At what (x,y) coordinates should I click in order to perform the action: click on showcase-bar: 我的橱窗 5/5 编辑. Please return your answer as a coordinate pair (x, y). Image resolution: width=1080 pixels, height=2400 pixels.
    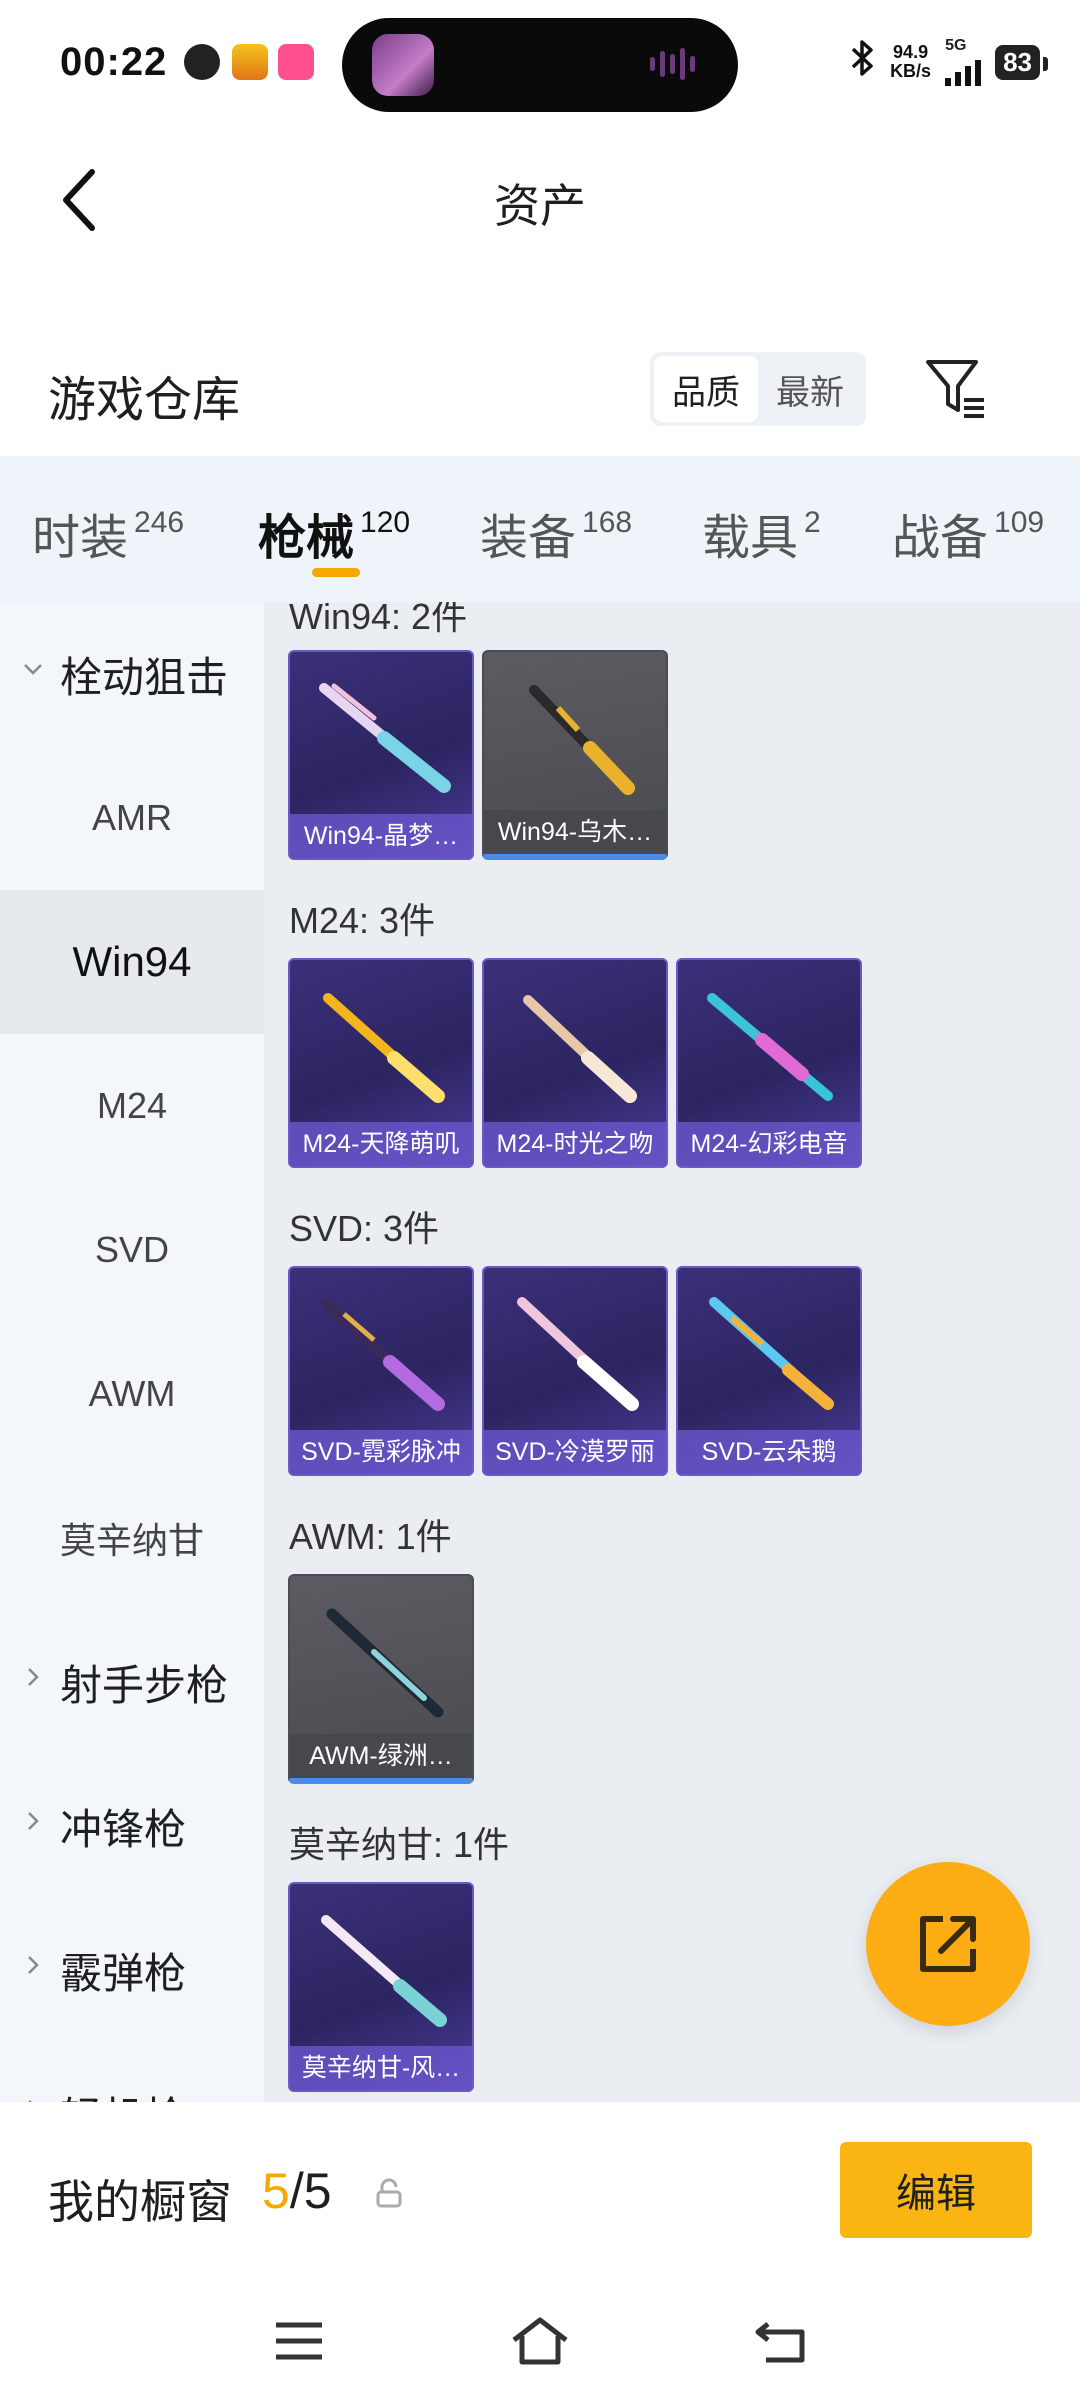
    Looking at the image, I should click on (540, 2192).